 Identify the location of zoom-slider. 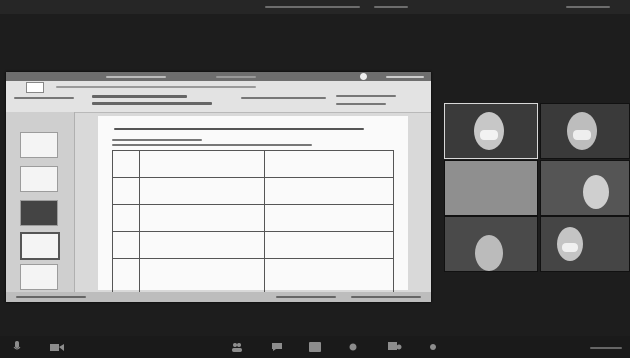
(386, 297).